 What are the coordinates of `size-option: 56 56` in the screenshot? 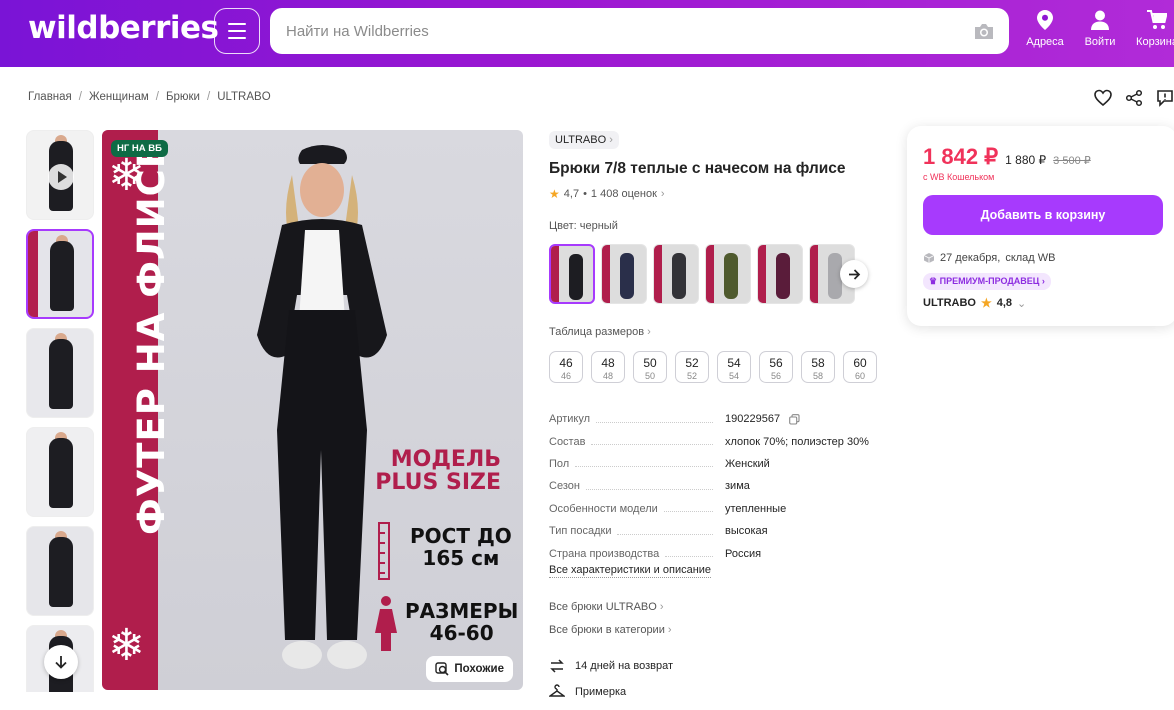 It's located at (776, 367).